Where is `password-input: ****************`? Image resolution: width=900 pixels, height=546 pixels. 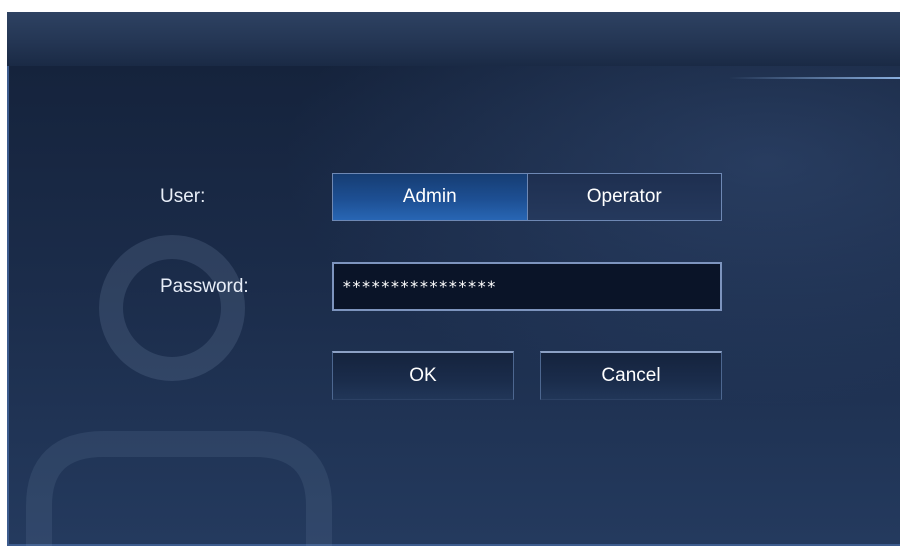 password-input: **************** is located at coordinates (527, 286).